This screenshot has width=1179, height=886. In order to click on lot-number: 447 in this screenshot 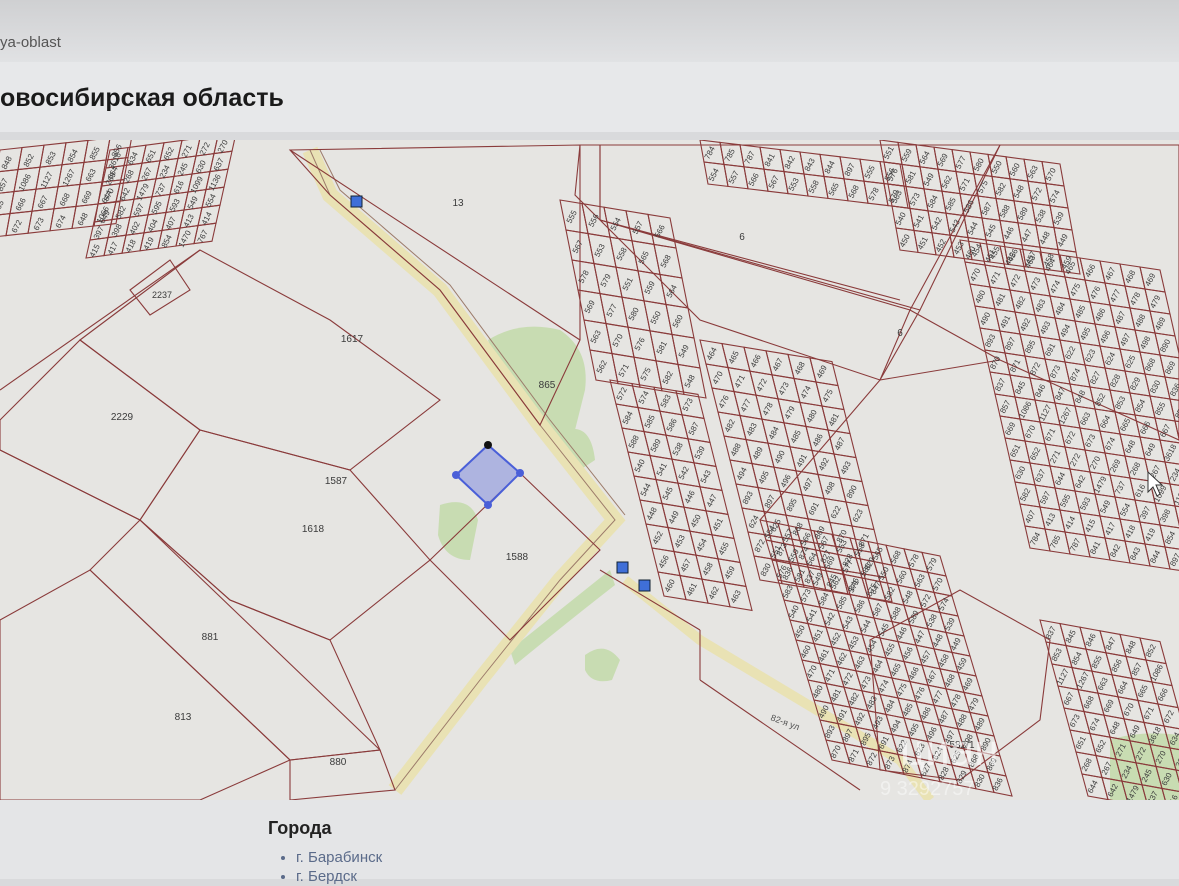, I will do `click(712, 500)`.